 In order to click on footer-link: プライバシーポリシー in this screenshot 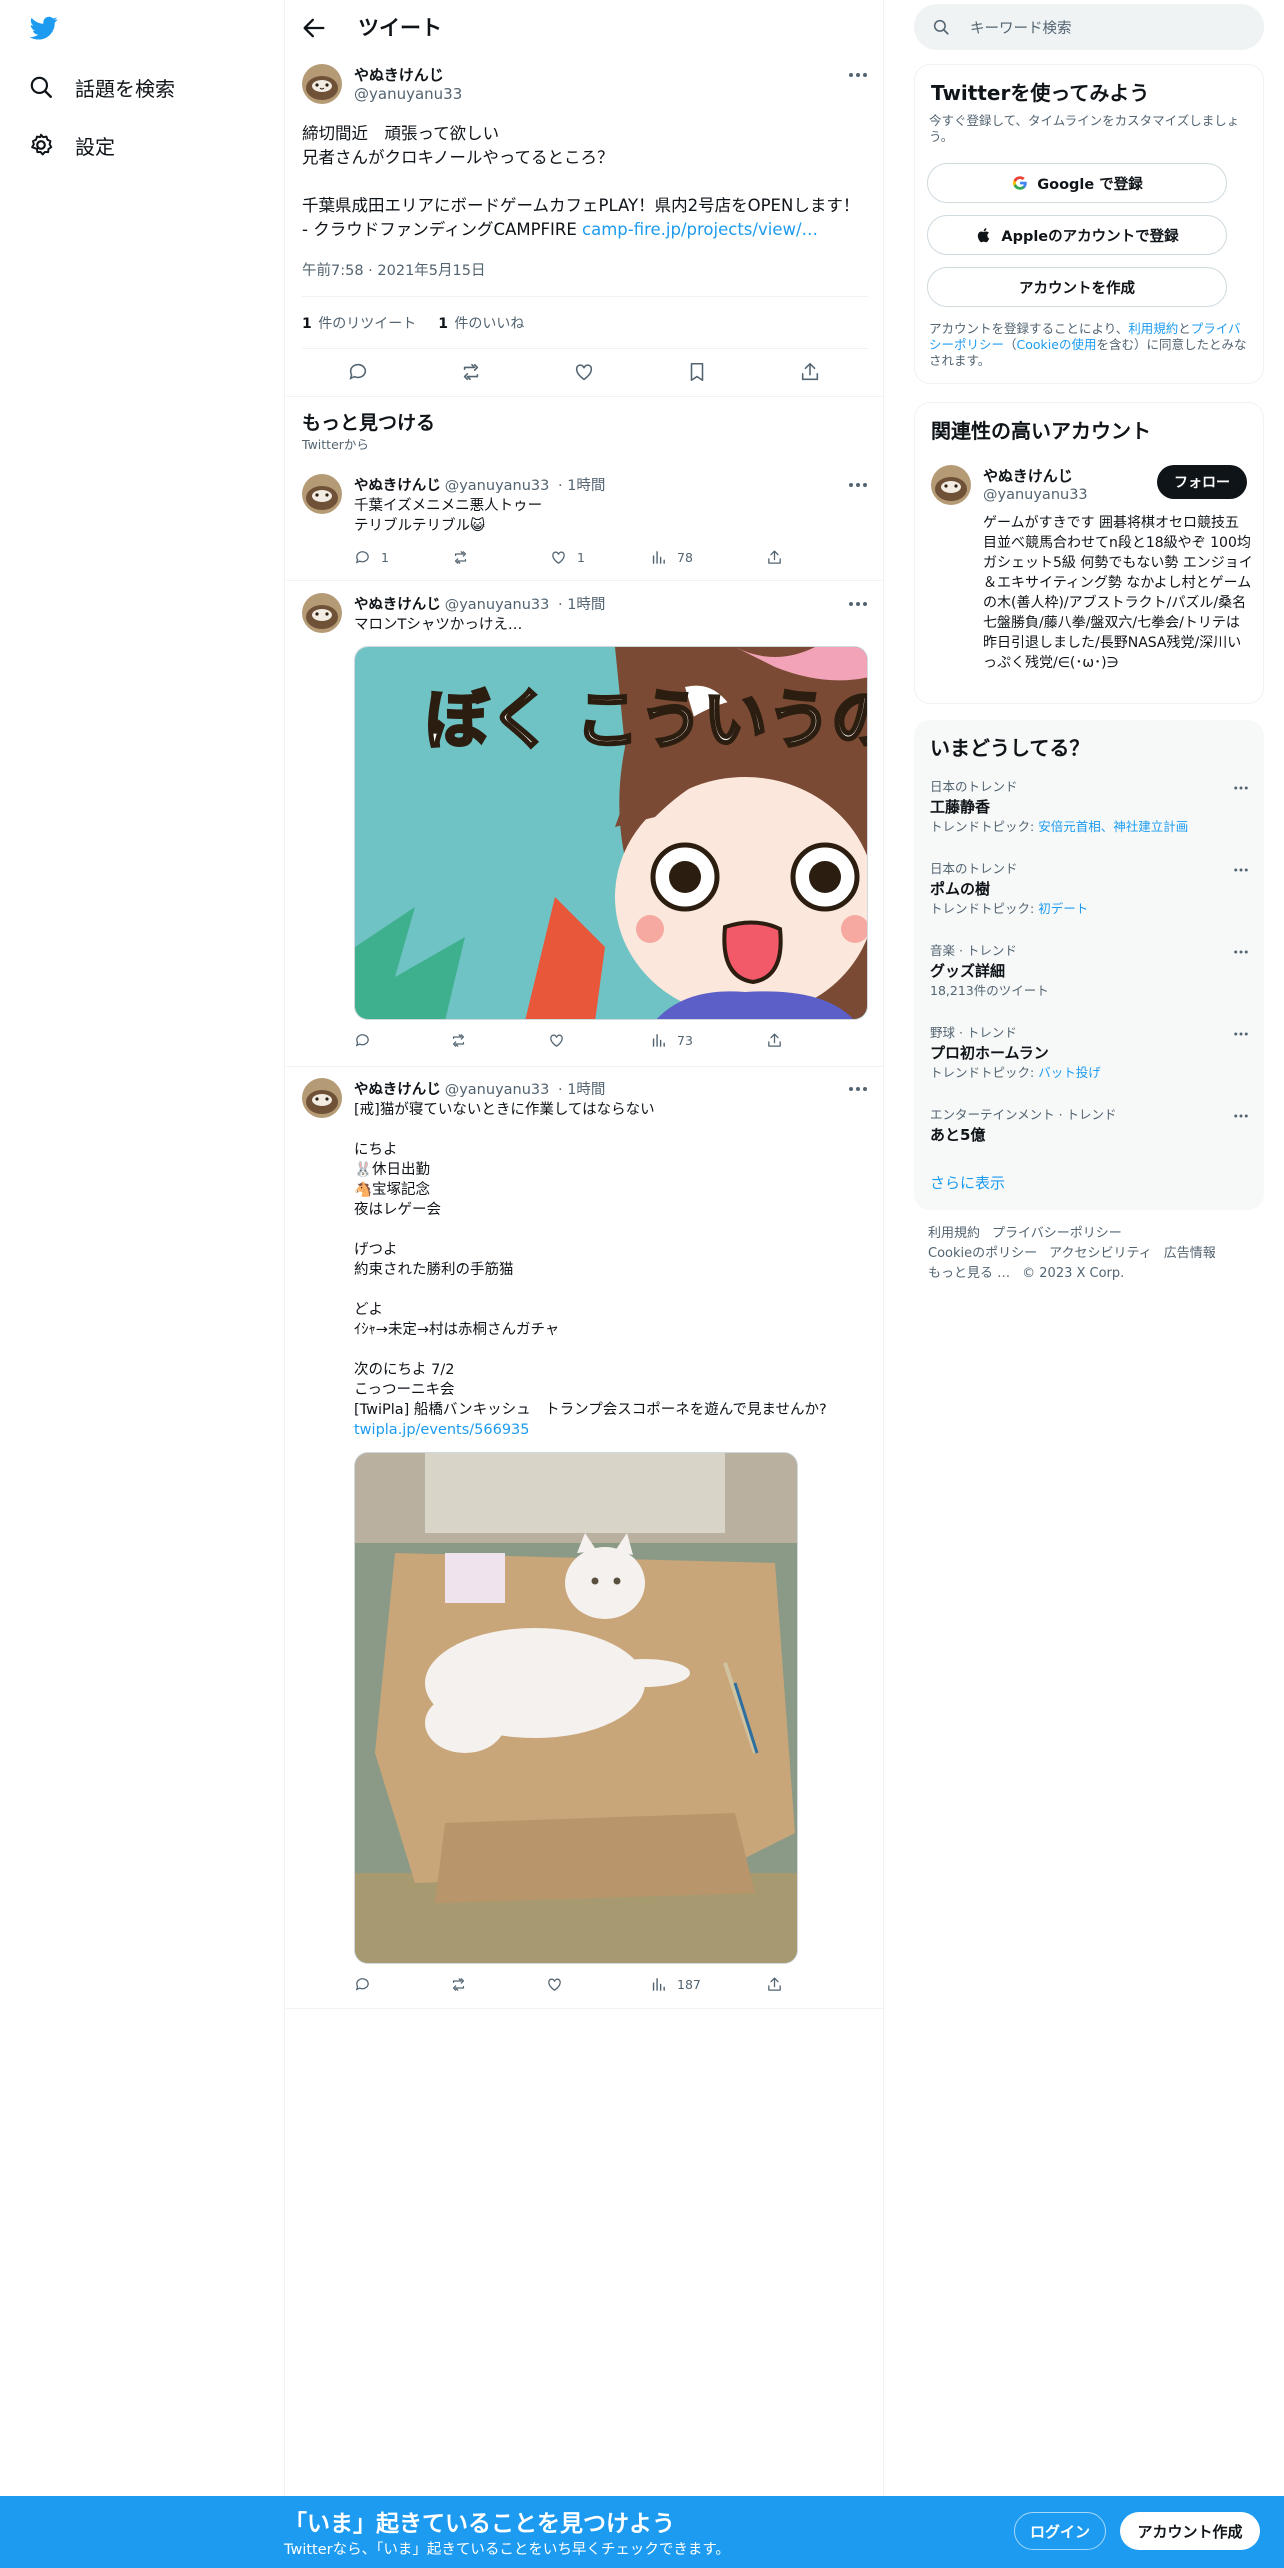, I will do `click(1057, 1233)`.